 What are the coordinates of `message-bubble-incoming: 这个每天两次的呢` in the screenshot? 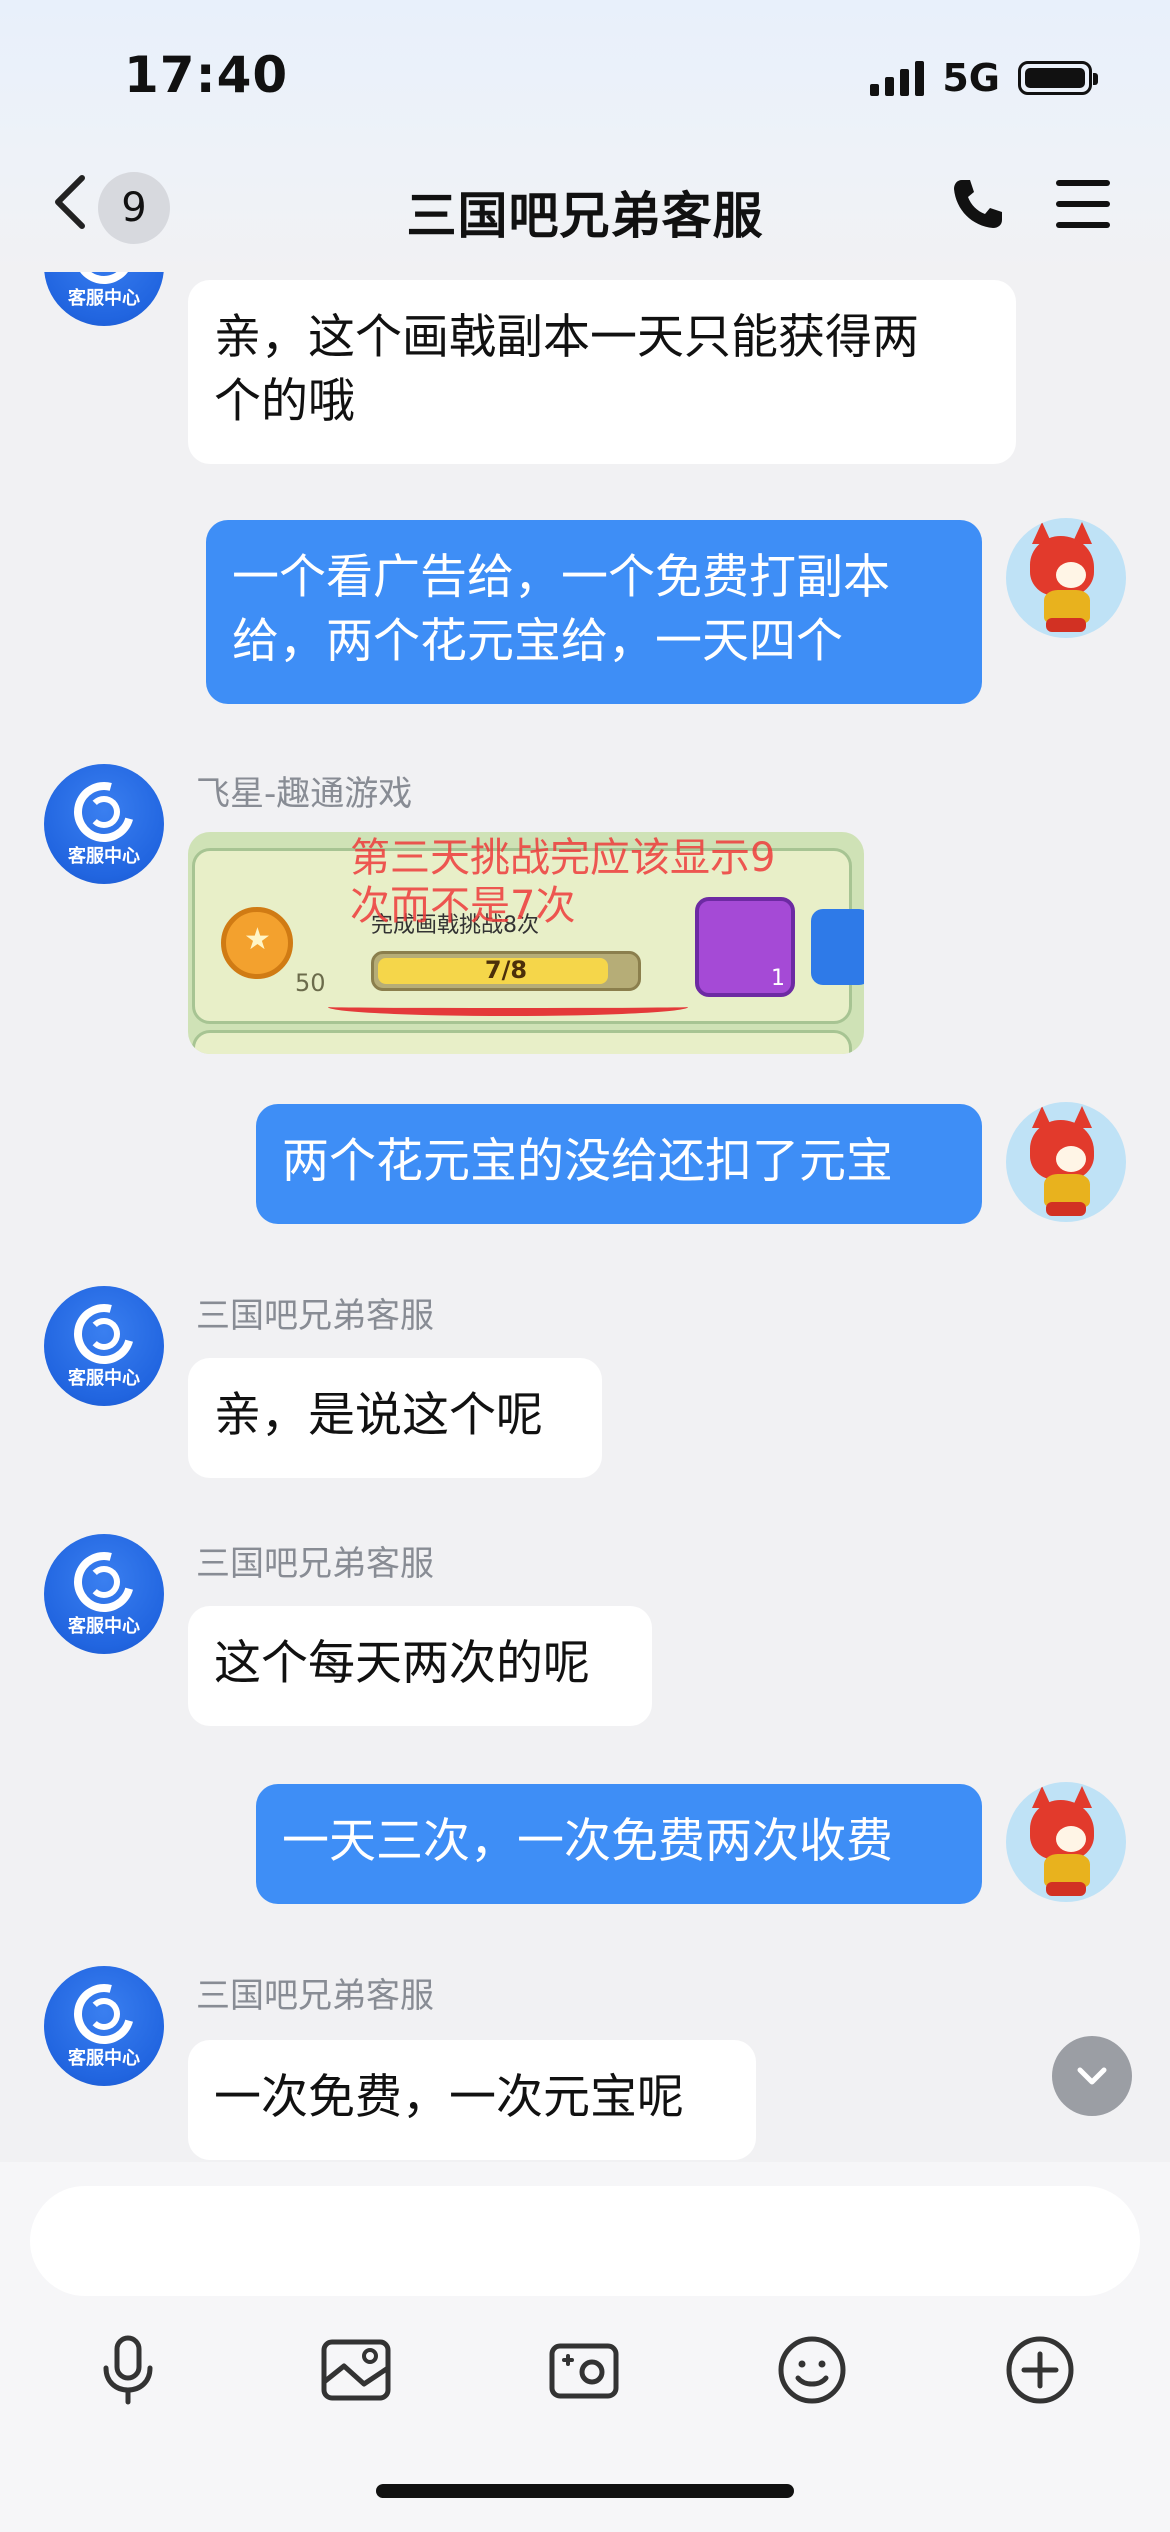 It's located at (420, 1666).